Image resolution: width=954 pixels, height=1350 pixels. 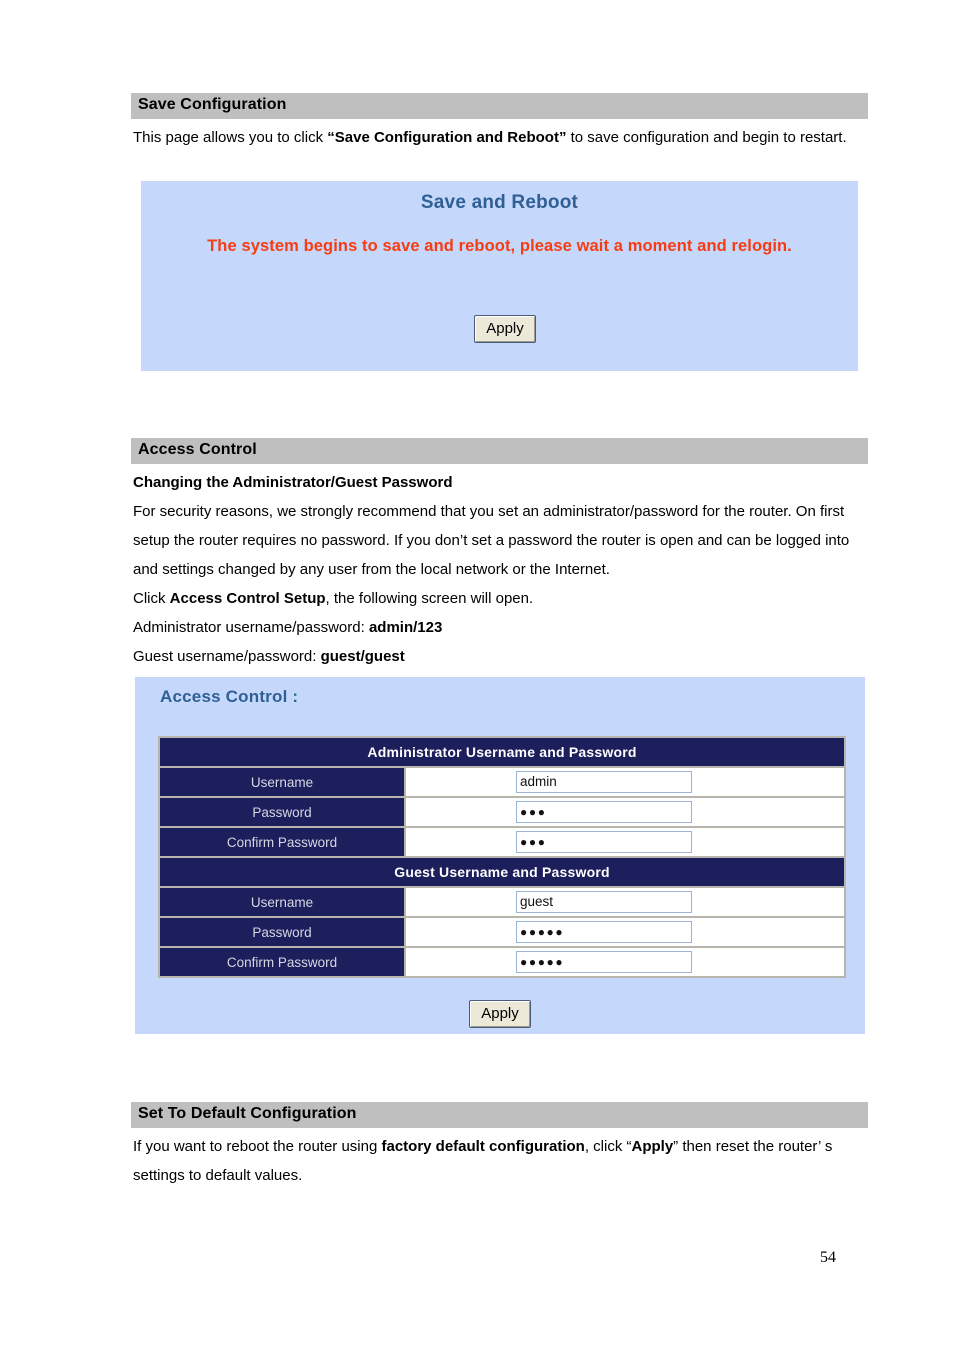 I want to click on panel-title-save-and-reboot: Save and Reboot, so click(x=499, y=202).